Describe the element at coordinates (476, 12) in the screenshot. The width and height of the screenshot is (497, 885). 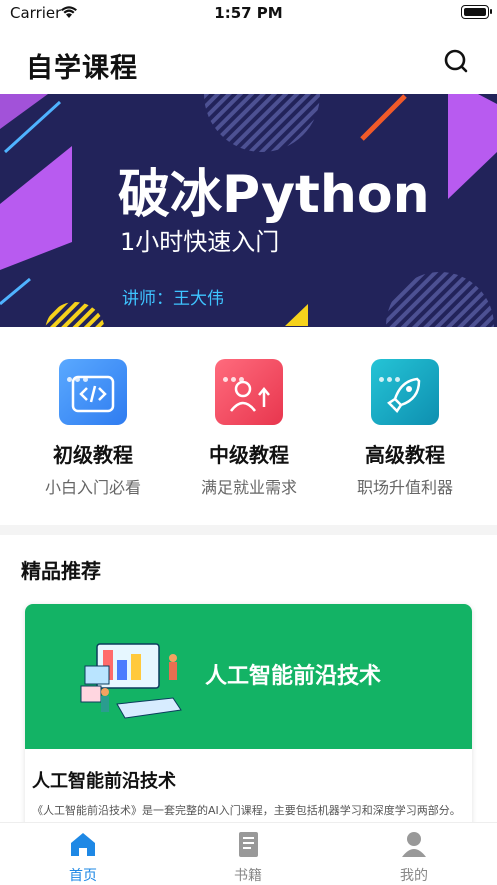
I see `battery-icon` at that location.